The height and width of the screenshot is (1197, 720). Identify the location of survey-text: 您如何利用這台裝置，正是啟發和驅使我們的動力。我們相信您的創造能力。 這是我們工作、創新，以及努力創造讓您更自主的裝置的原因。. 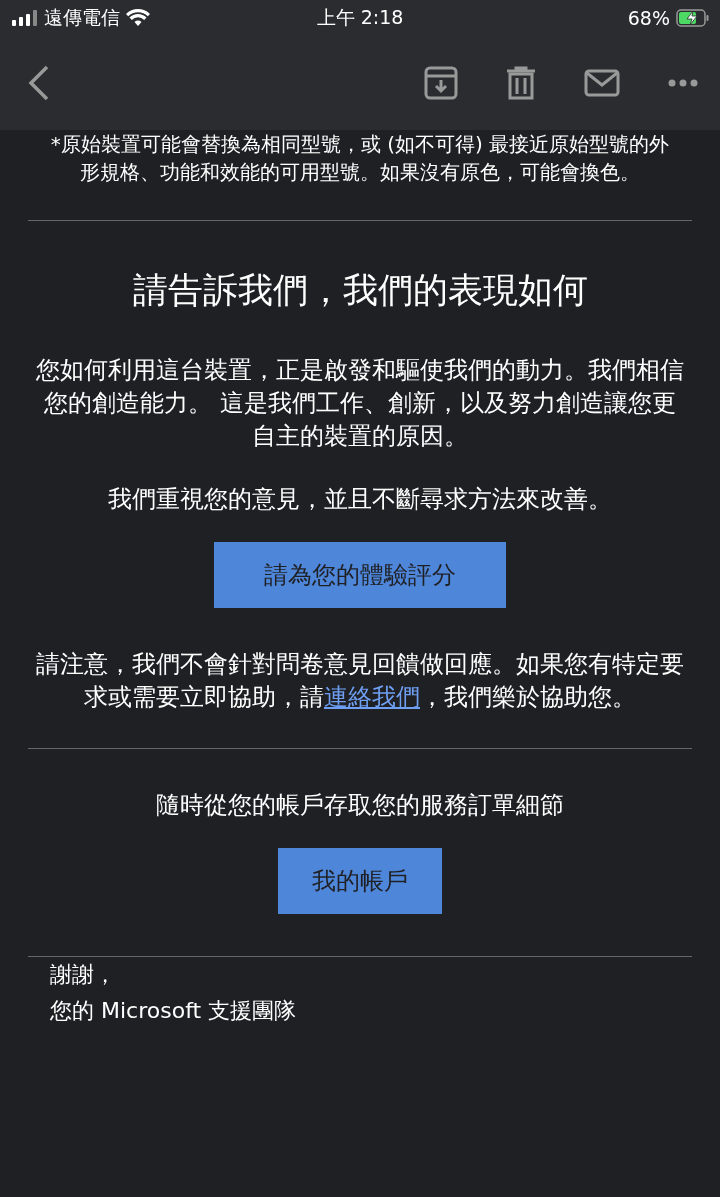
(360, 403).